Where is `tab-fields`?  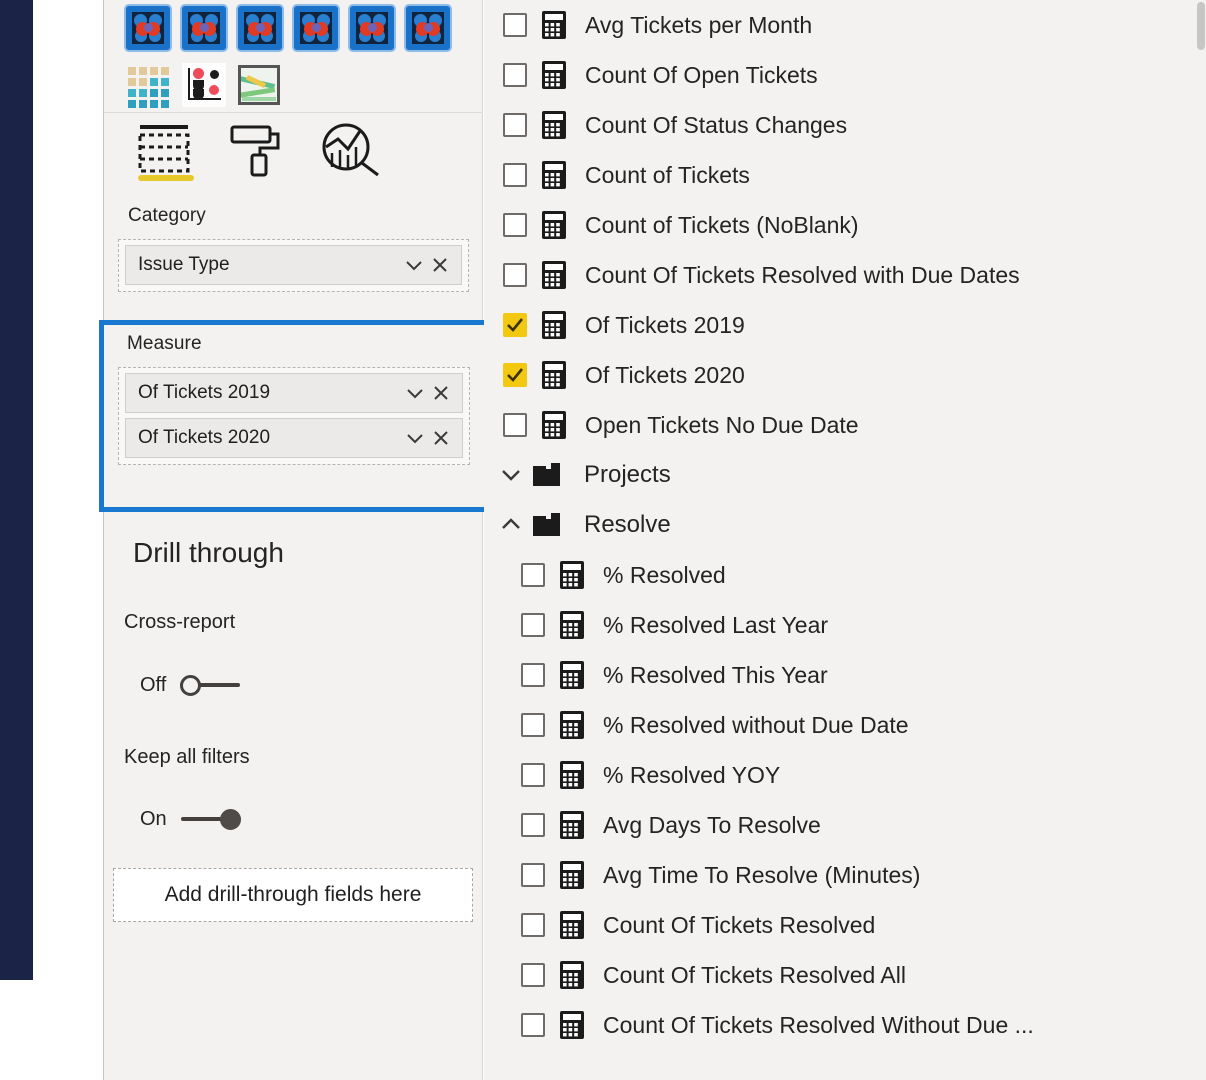 tab-fields is located at coordinates (164, 152).